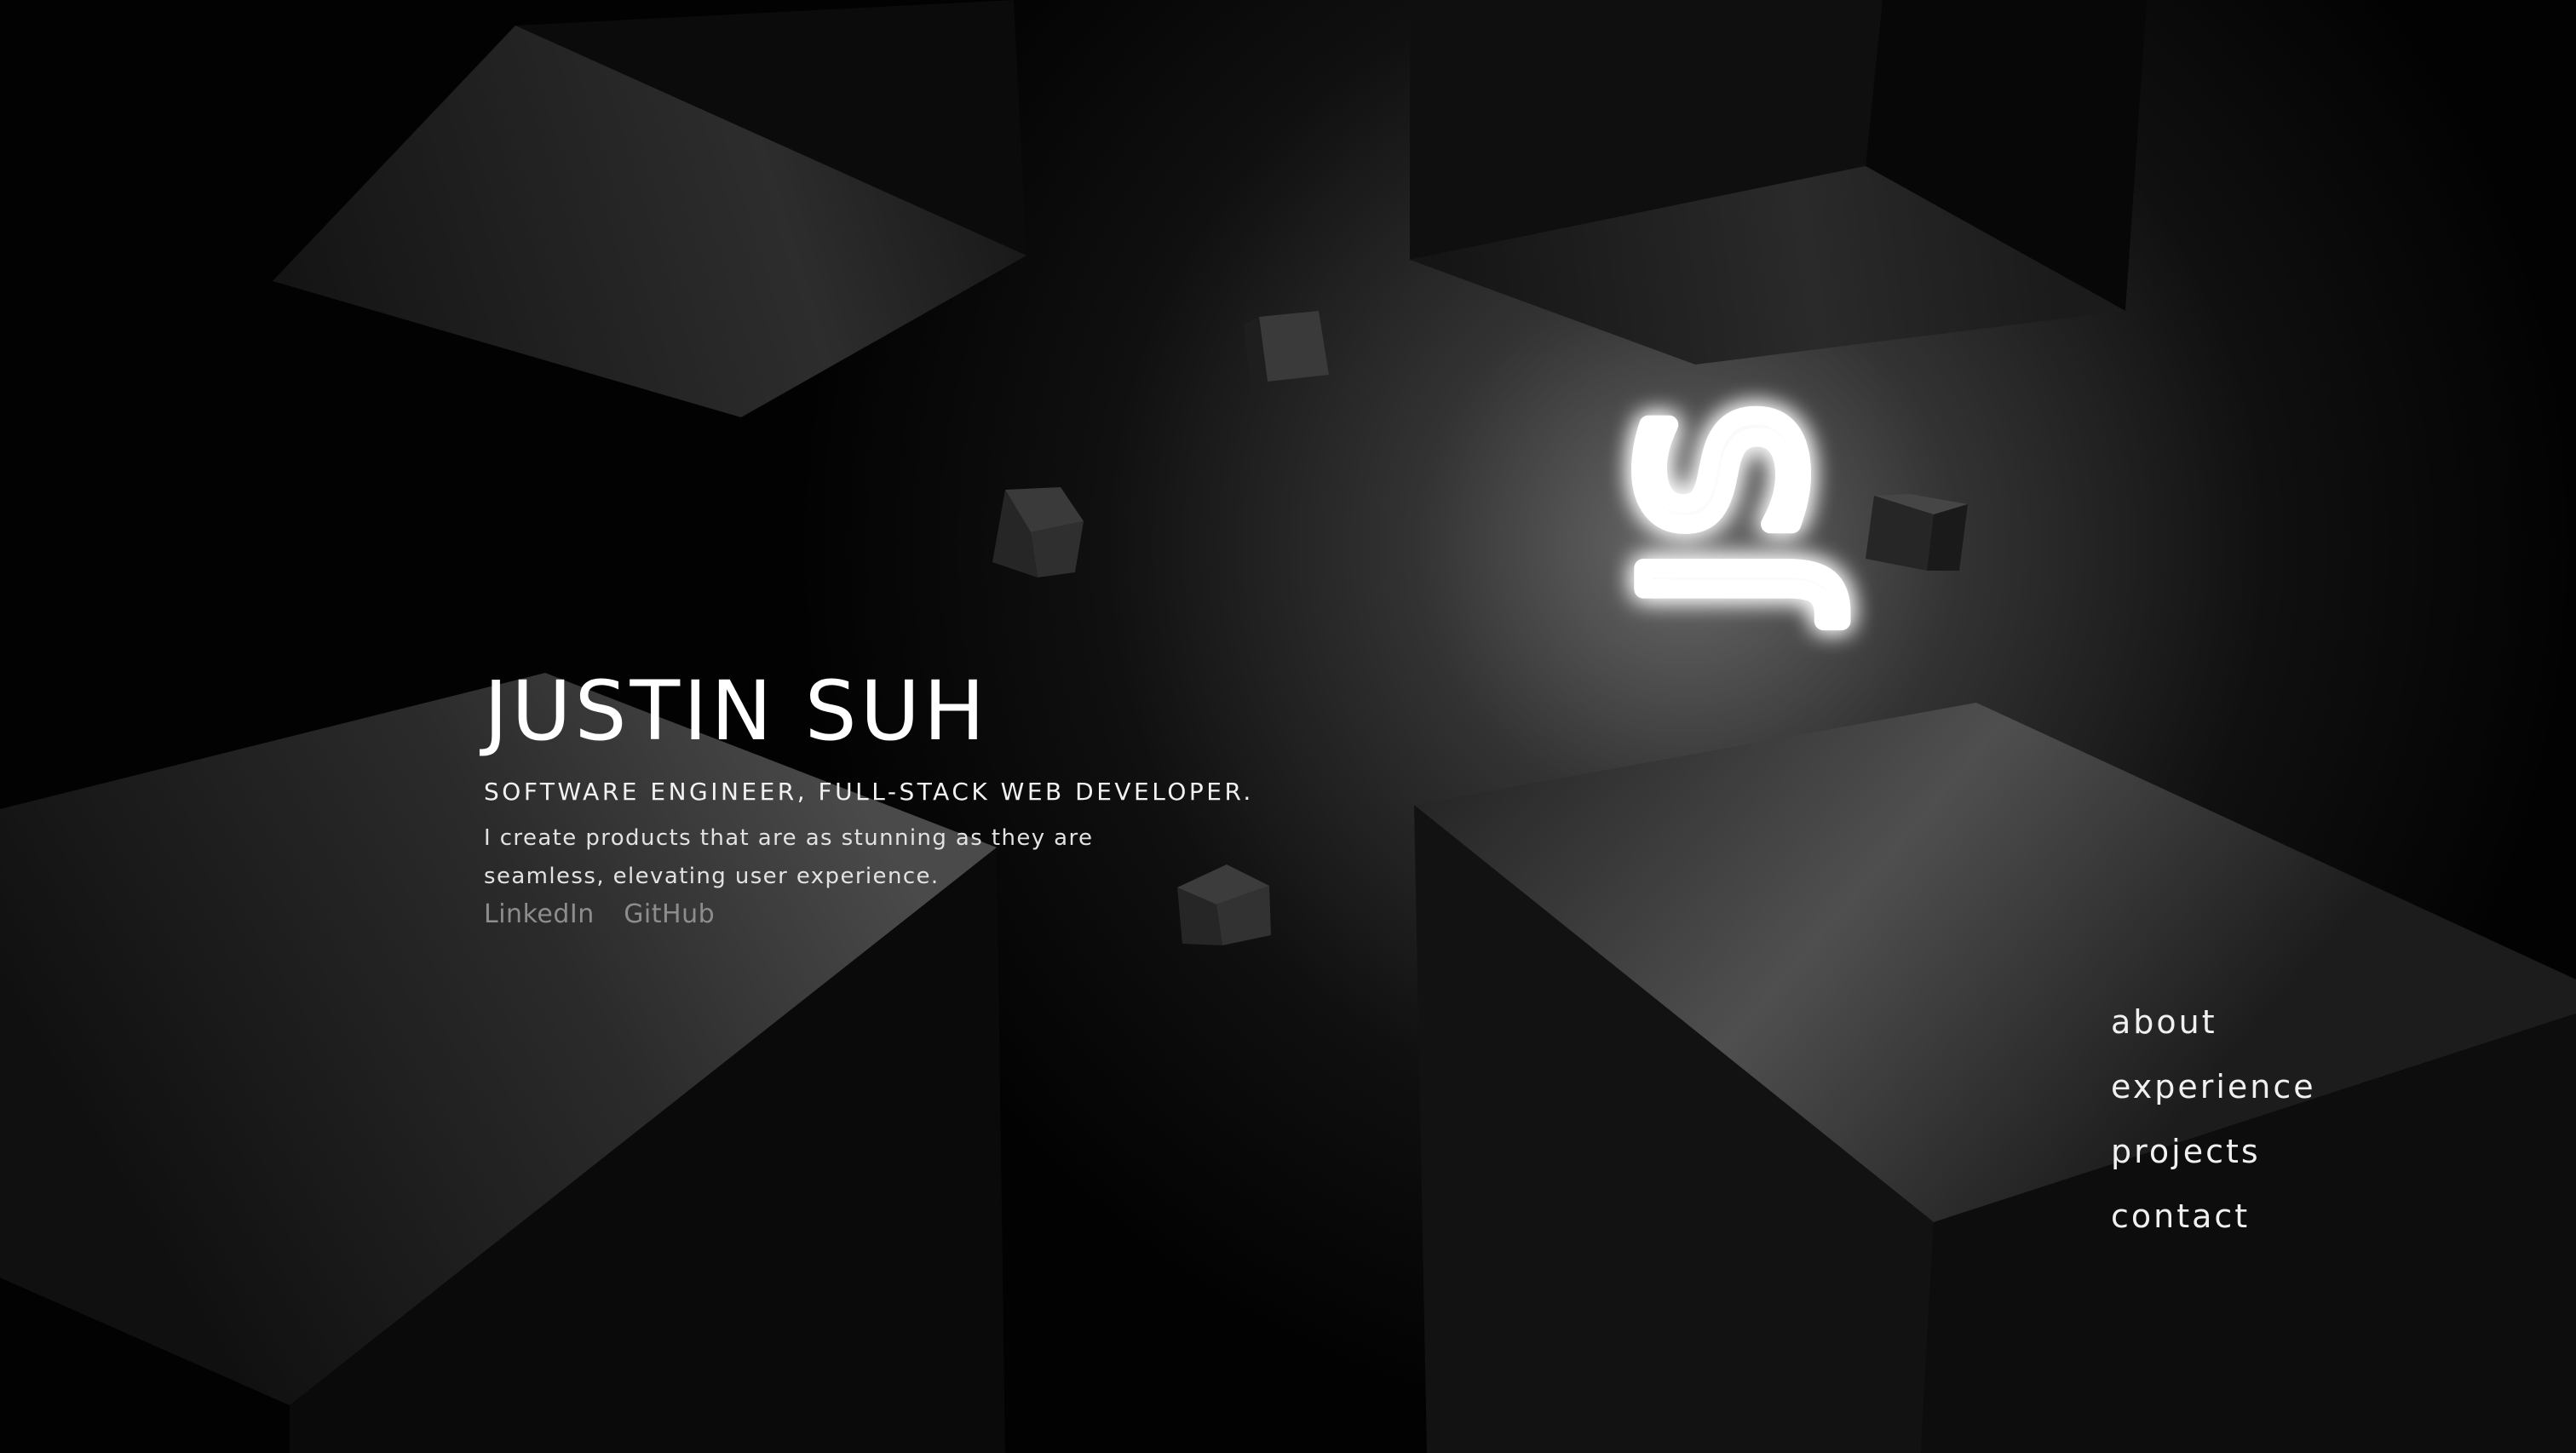 The height and width of the screenshot is (1453, 2576). I want to click on small-cube-top, so click(1287, 349).